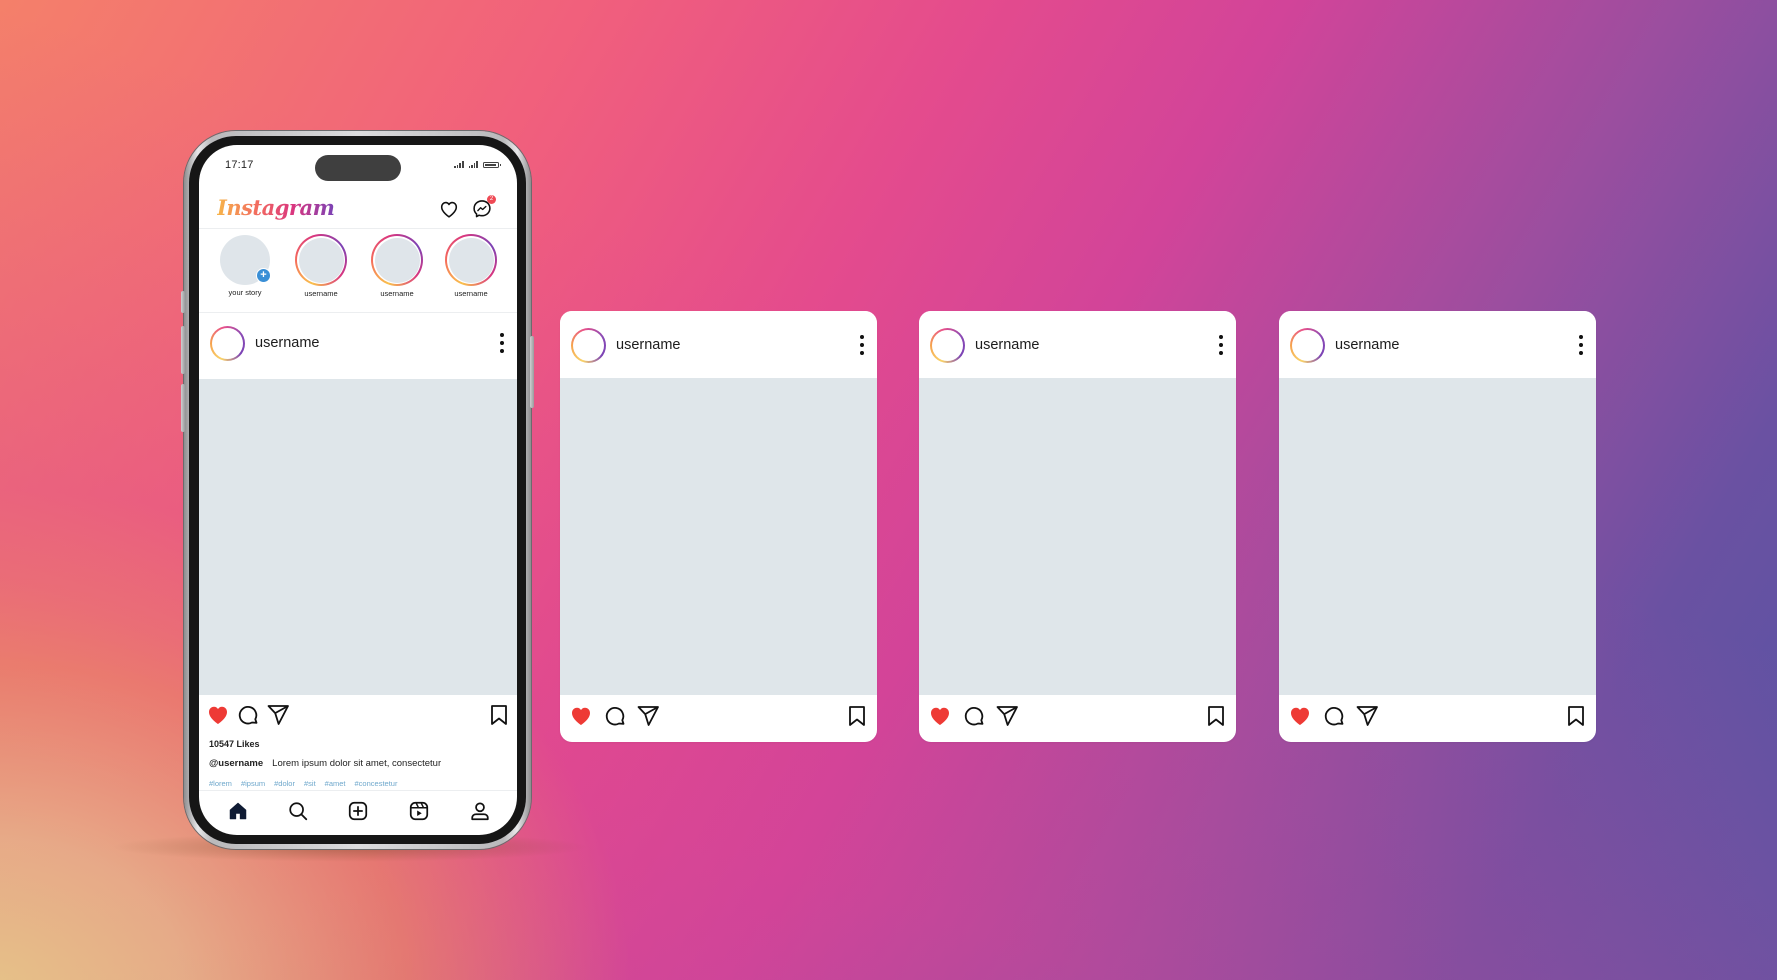 The width and height of the screenshot is (1777, 980). I want to click on wifi-signal-icon, so click(473, 164).